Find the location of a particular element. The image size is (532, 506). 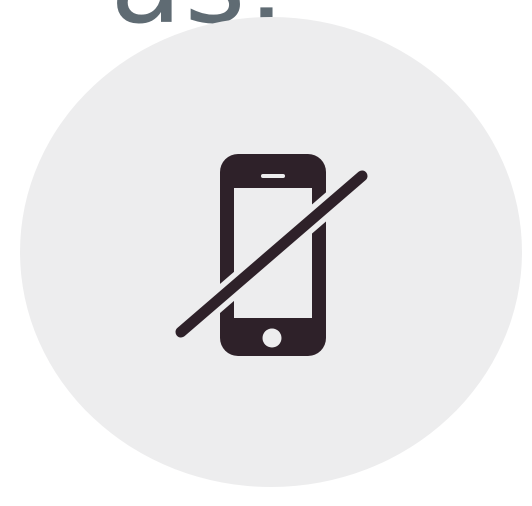

phone-home-button is located at coordinates (272, 338).